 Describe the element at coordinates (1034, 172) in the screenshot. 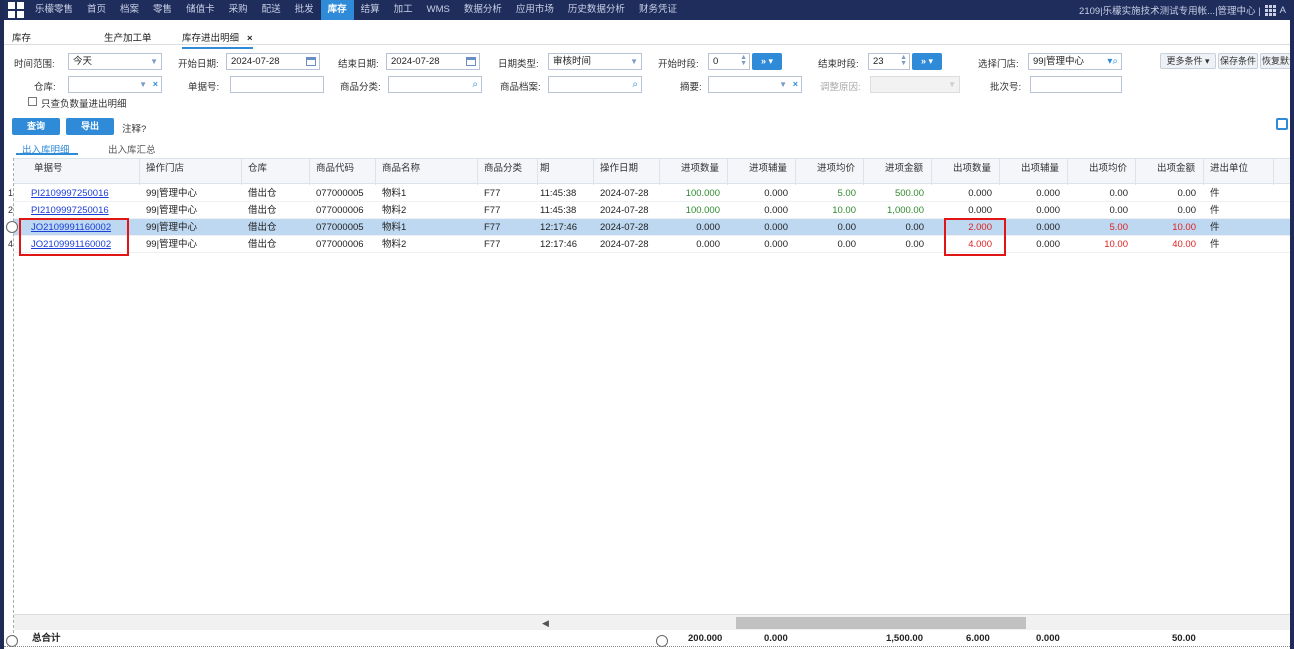

I see `col-out-aux: 出项辅量` at that location.